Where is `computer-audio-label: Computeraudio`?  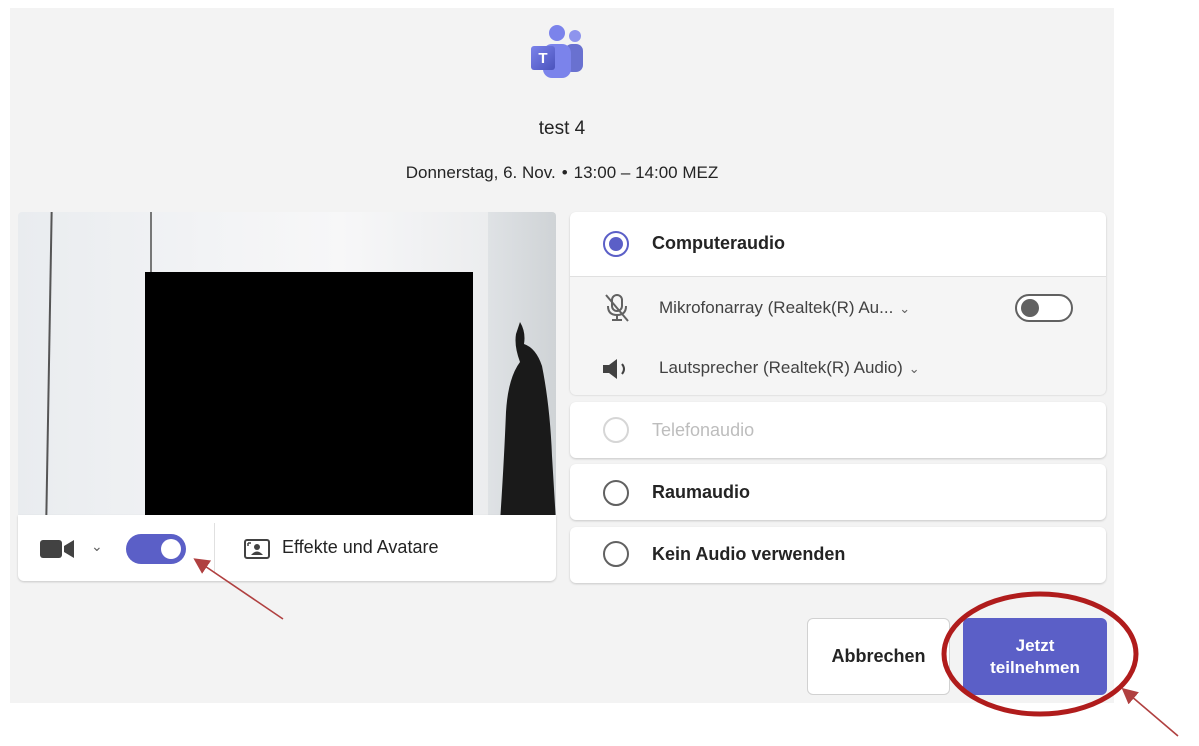
computer-audio-label: Computeraudio is located at coordinates (718, 243).